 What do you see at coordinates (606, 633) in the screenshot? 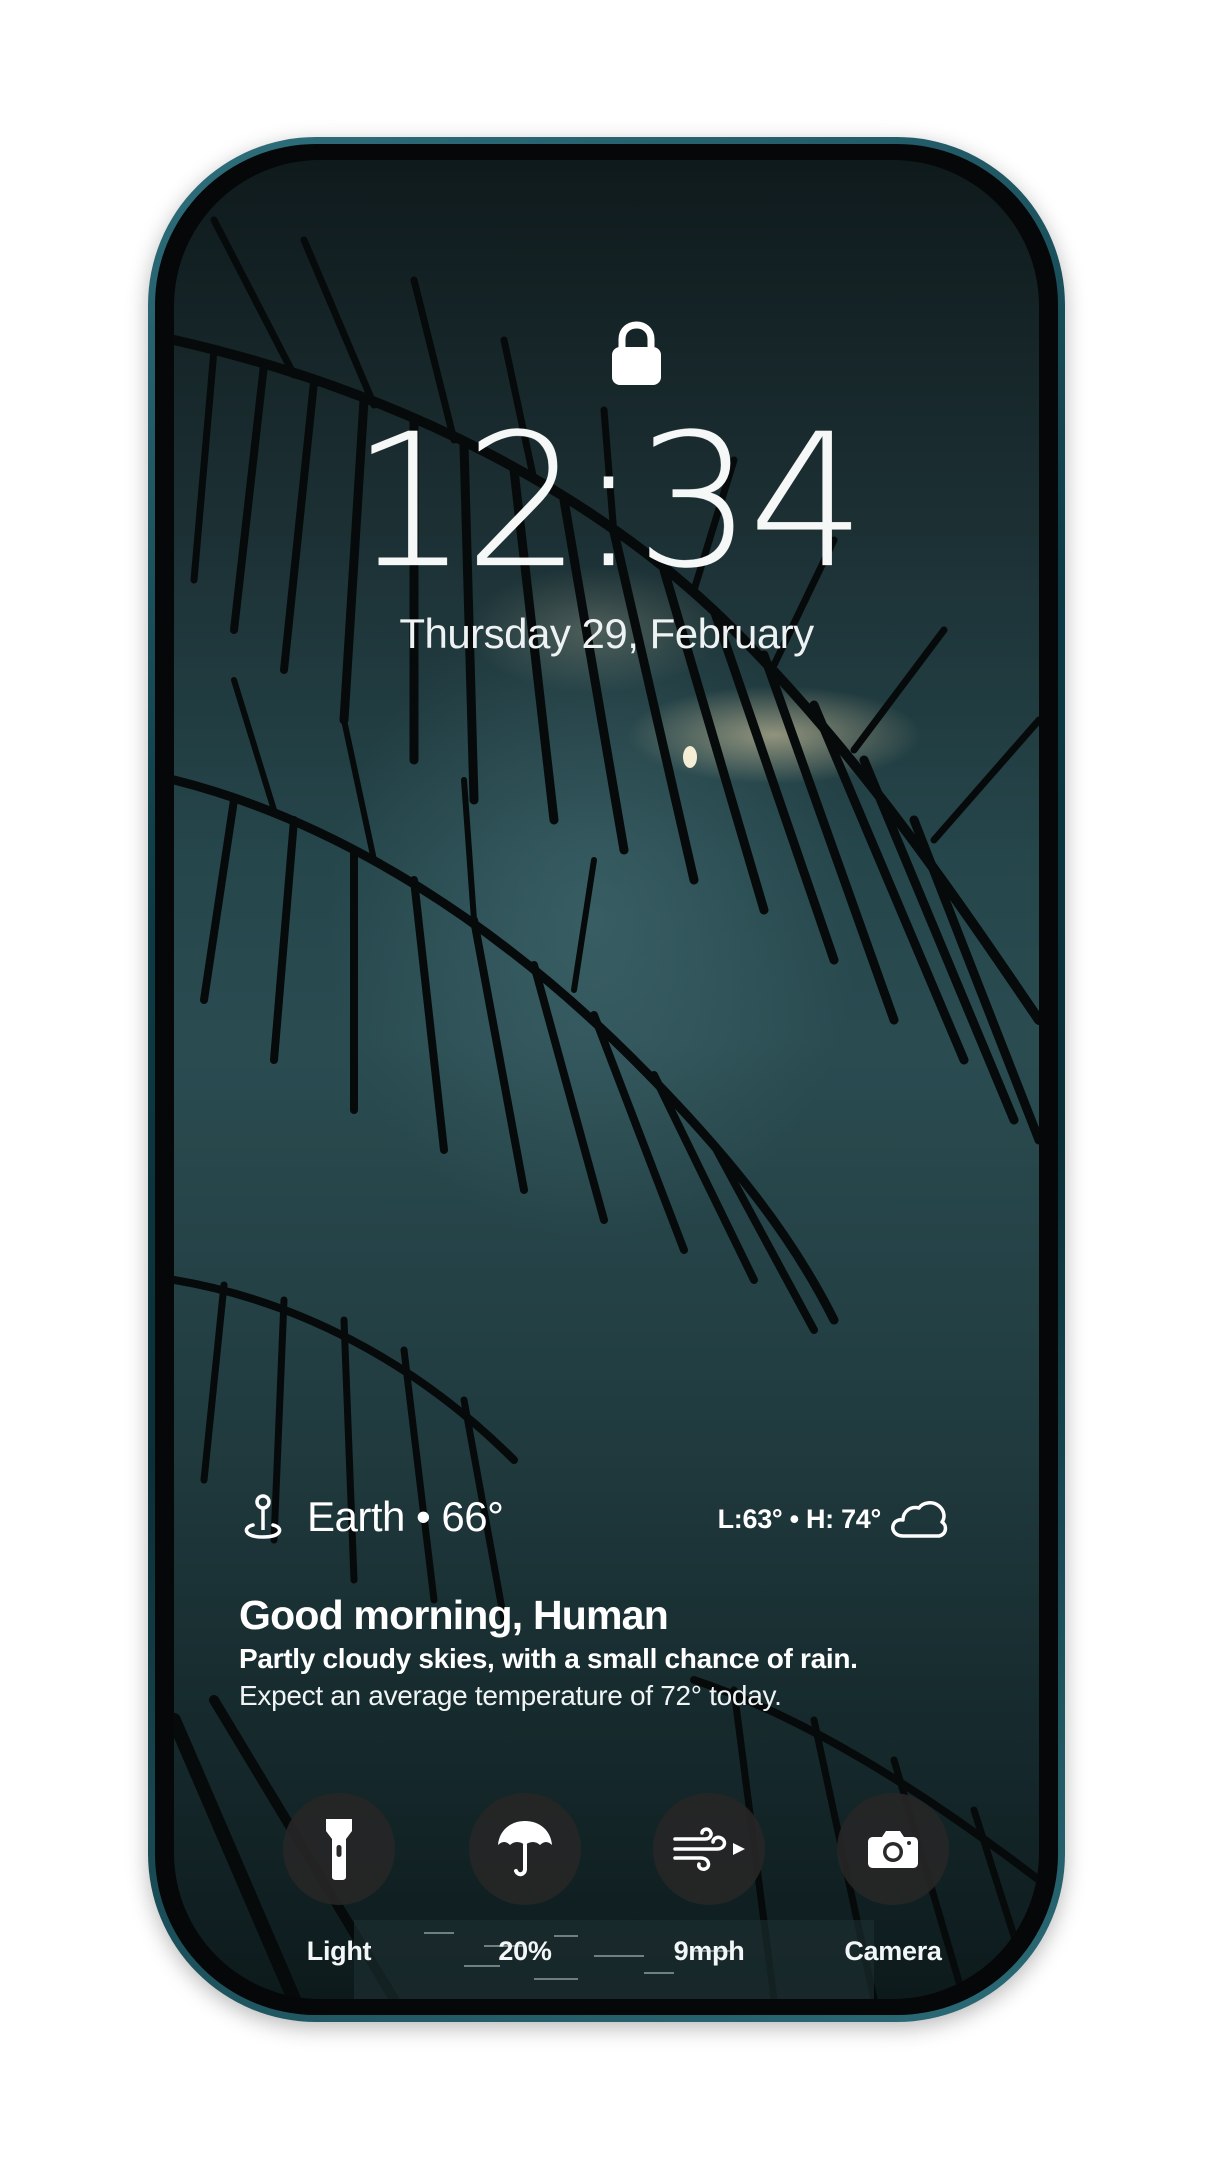
I see `date-label: Thursday 29, February` at bounding box center [606, 633].